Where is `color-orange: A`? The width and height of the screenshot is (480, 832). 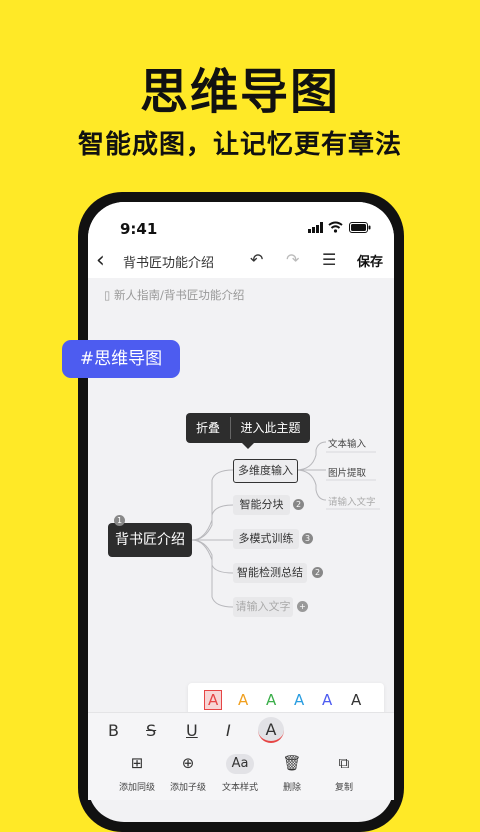
color-orange: A is located at coordinates (243, 700).